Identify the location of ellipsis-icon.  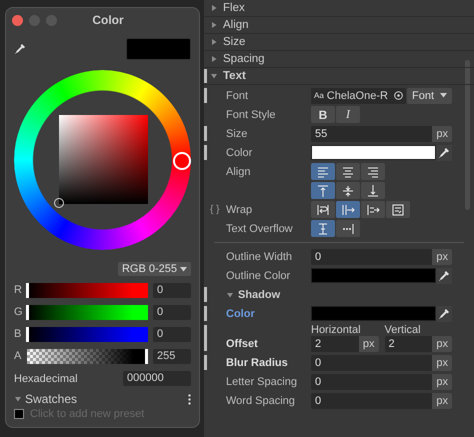
(348, 229).